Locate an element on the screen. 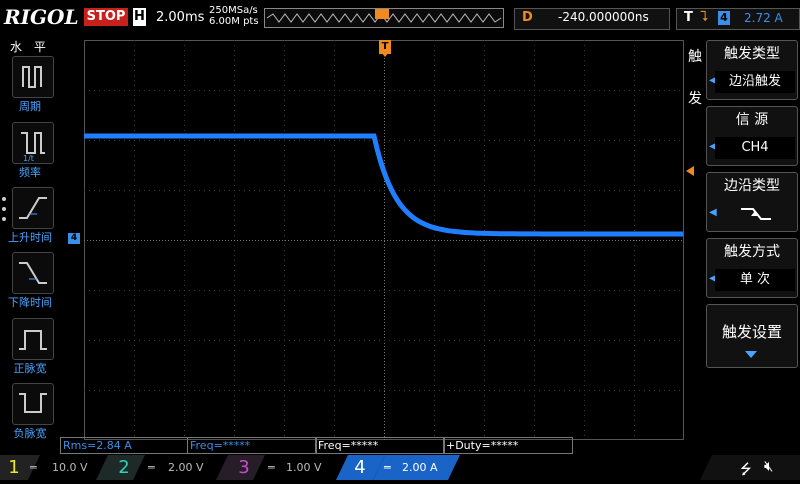 This screenshot has width=800, height=484. trigger-level-marker is located at coordinates (690, 171).